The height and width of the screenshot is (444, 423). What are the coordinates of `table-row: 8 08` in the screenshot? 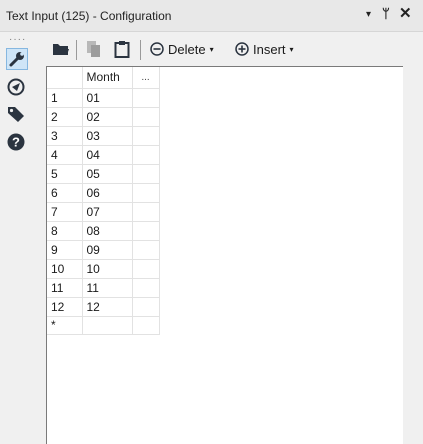 It's located at (103, 231).